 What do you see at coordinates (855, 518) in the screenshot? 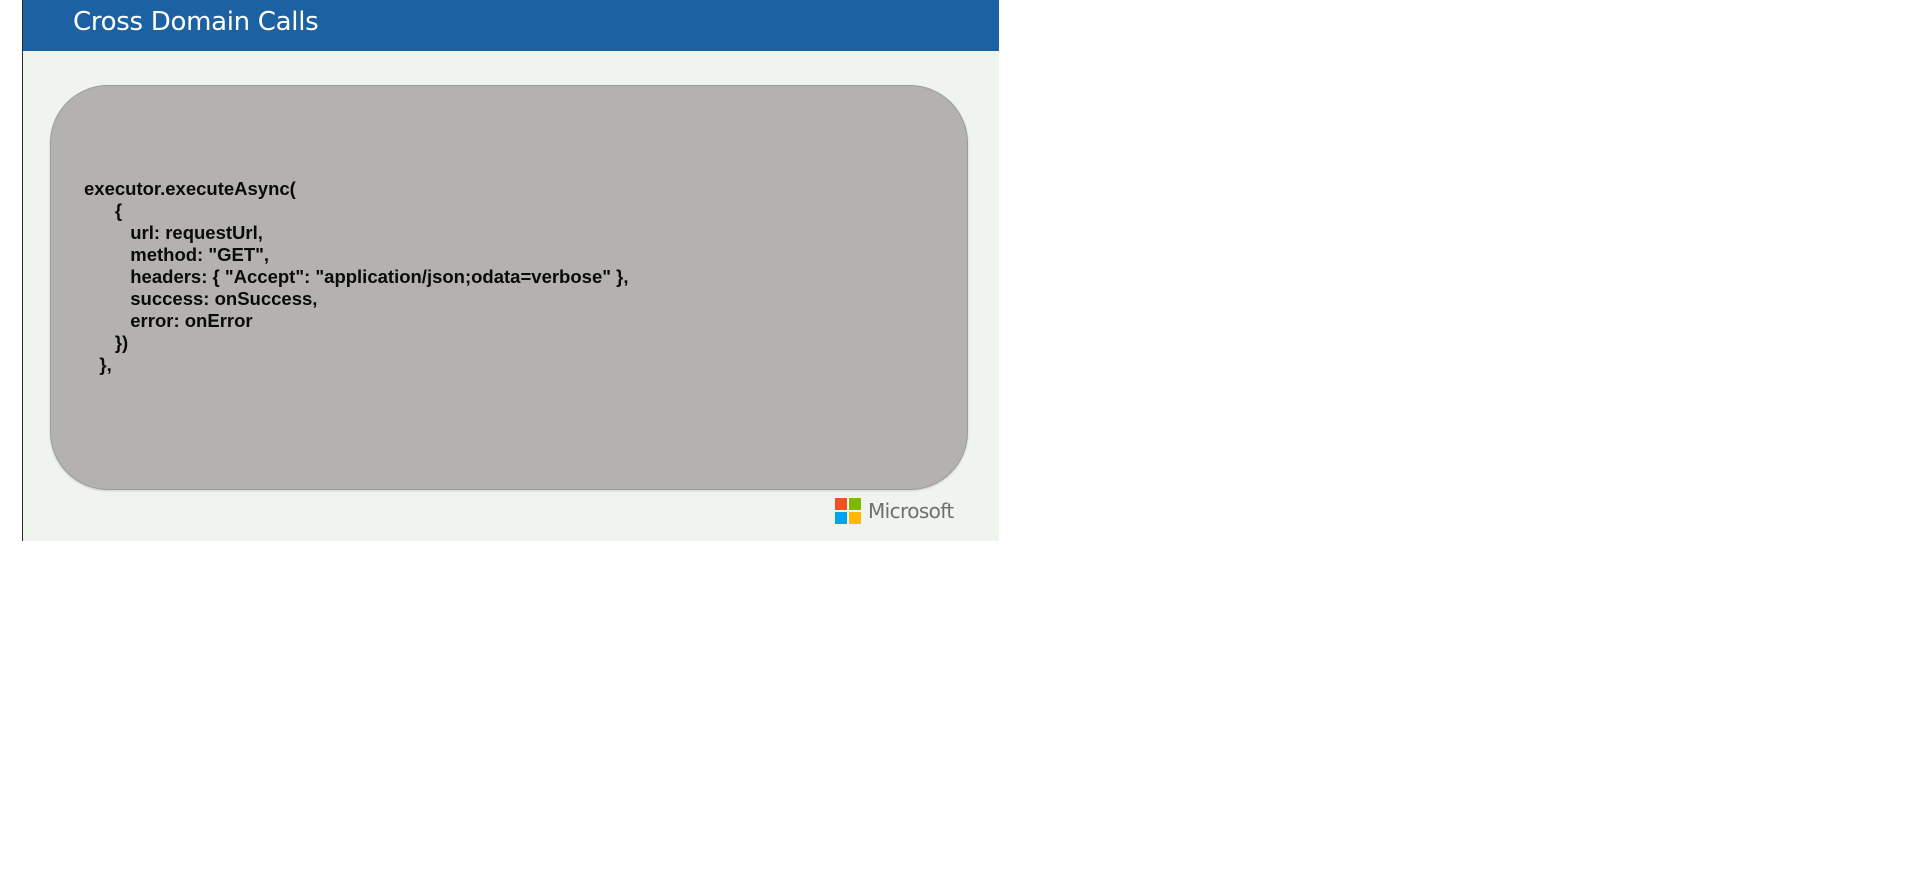
I see `logo-square-yellow` at bounding box center [855, 518].